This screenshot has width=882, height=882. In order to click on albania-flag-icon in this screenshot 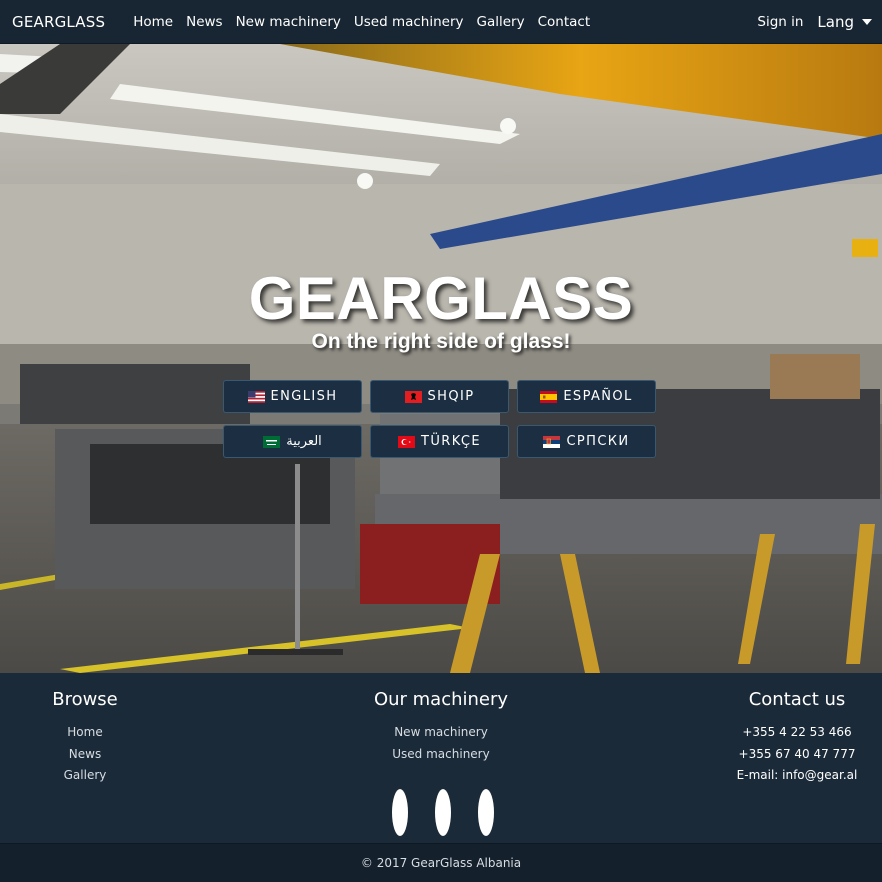, I will do `click(413, 396)`.